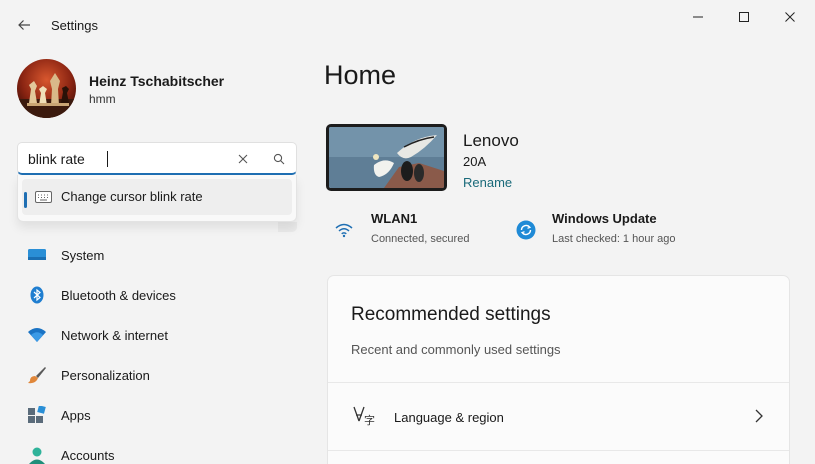  I want to click on sidebar-item-personalization: Personalization, so click(157, 375).